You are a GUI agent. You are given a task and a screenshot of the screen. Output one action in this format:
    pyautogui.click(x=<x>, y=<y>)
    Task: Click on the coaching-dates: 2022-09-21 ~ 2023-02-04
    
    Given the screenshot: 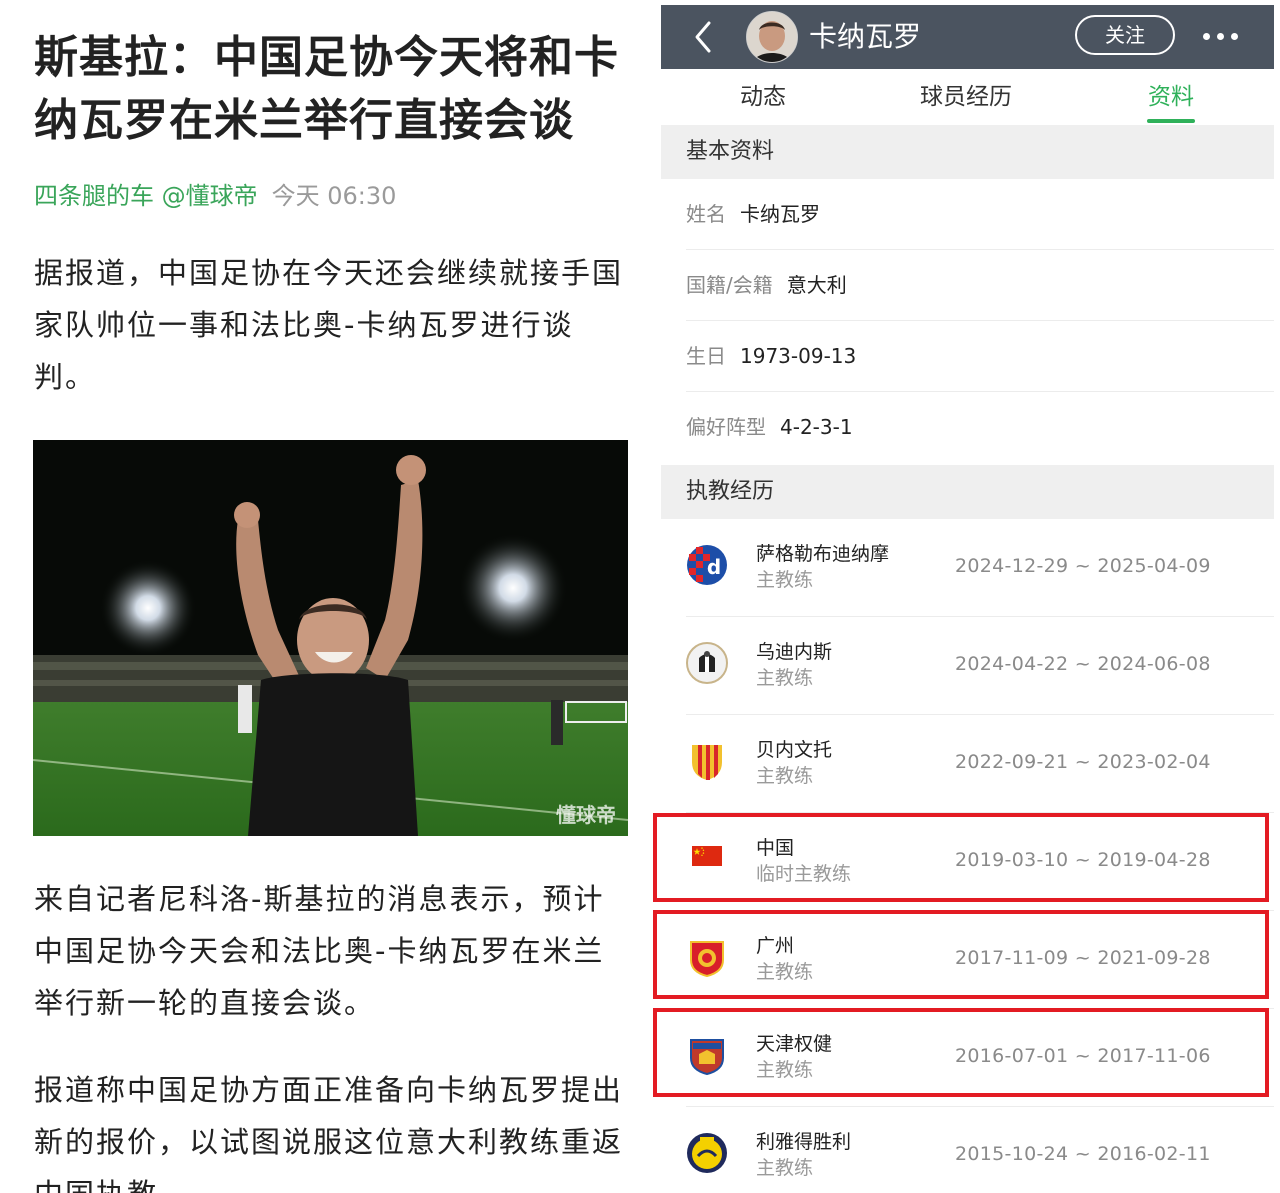 What is the action you would take?
    pyautogui.click(x=1083, y=762)
    